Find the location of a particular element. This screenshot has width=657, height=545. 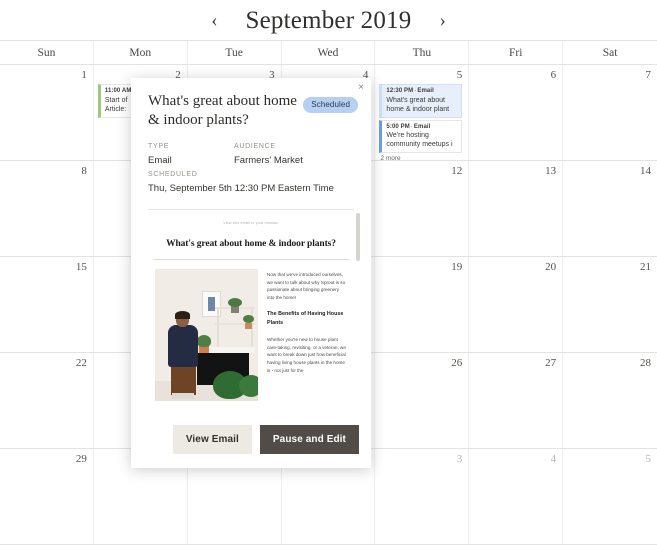

day-cell: 8 is located at coordinates (47, 208).